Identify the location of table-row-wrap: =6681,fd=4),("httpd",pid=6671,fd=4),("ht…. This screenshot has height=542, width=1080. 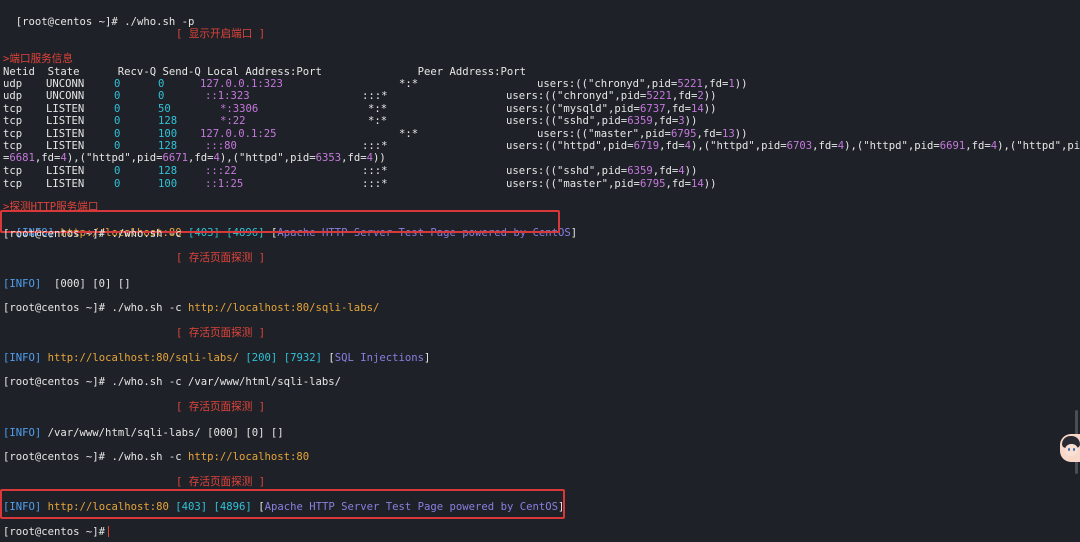
(194, 158).